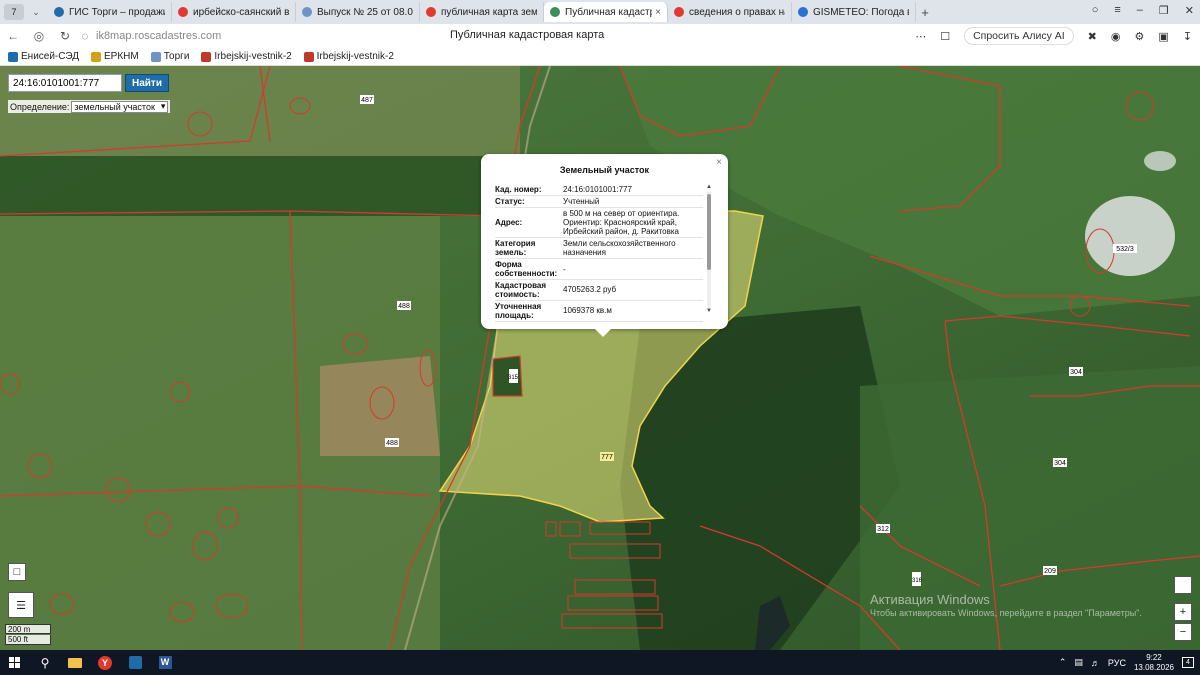  What do you see at coordinates (599, 311) in the screenshot?
I see `property-row: Уточненная площадь: 1069378 кв.м` at bounding box center [599, 311].